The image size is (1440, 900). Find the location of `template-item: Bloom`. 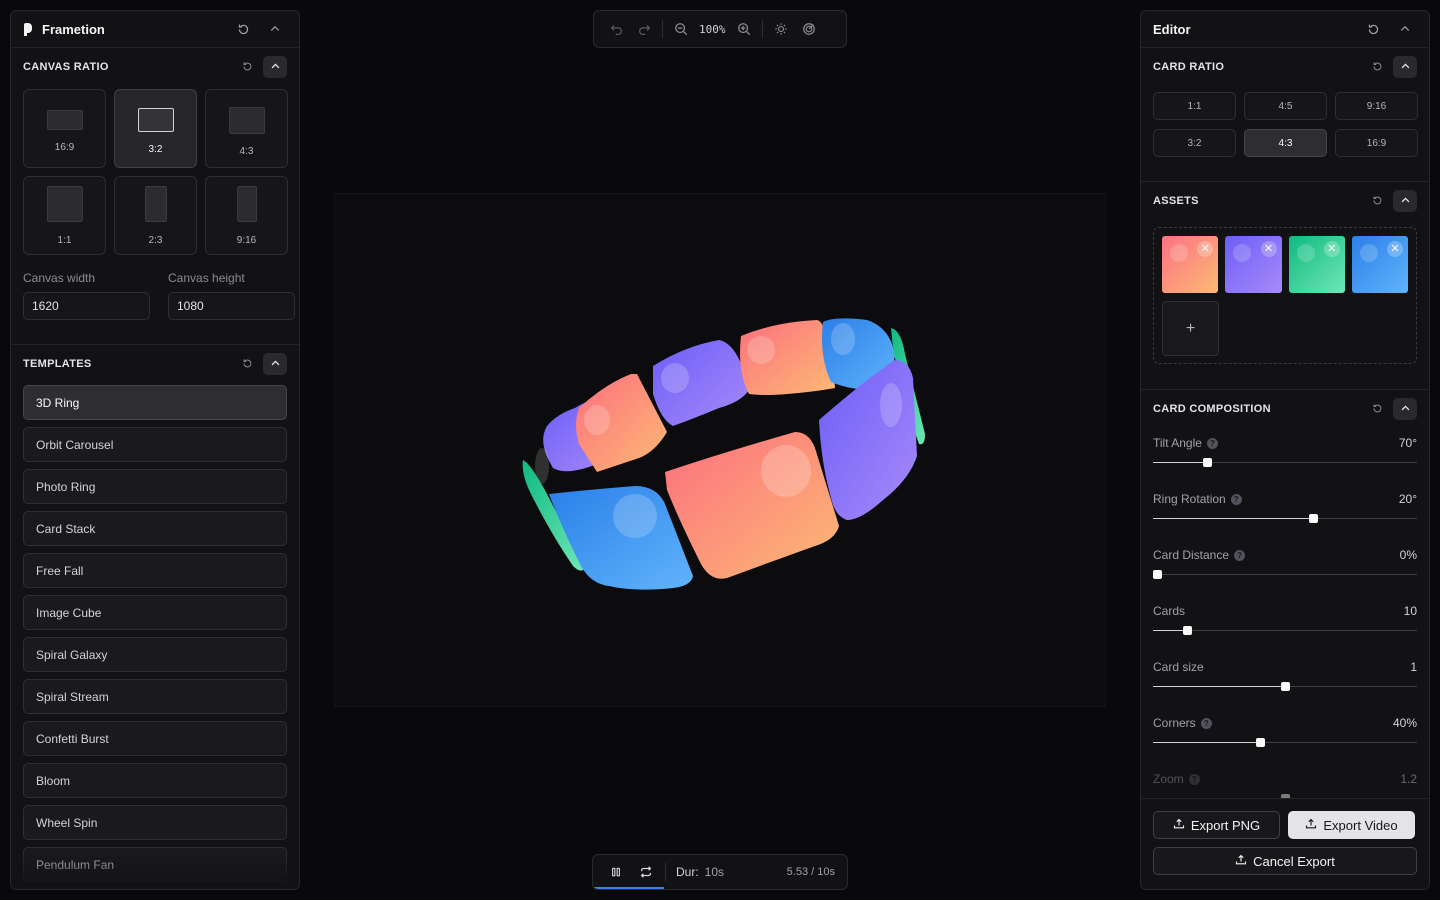

template-item: Bloom is located at coordinates (155, 780).